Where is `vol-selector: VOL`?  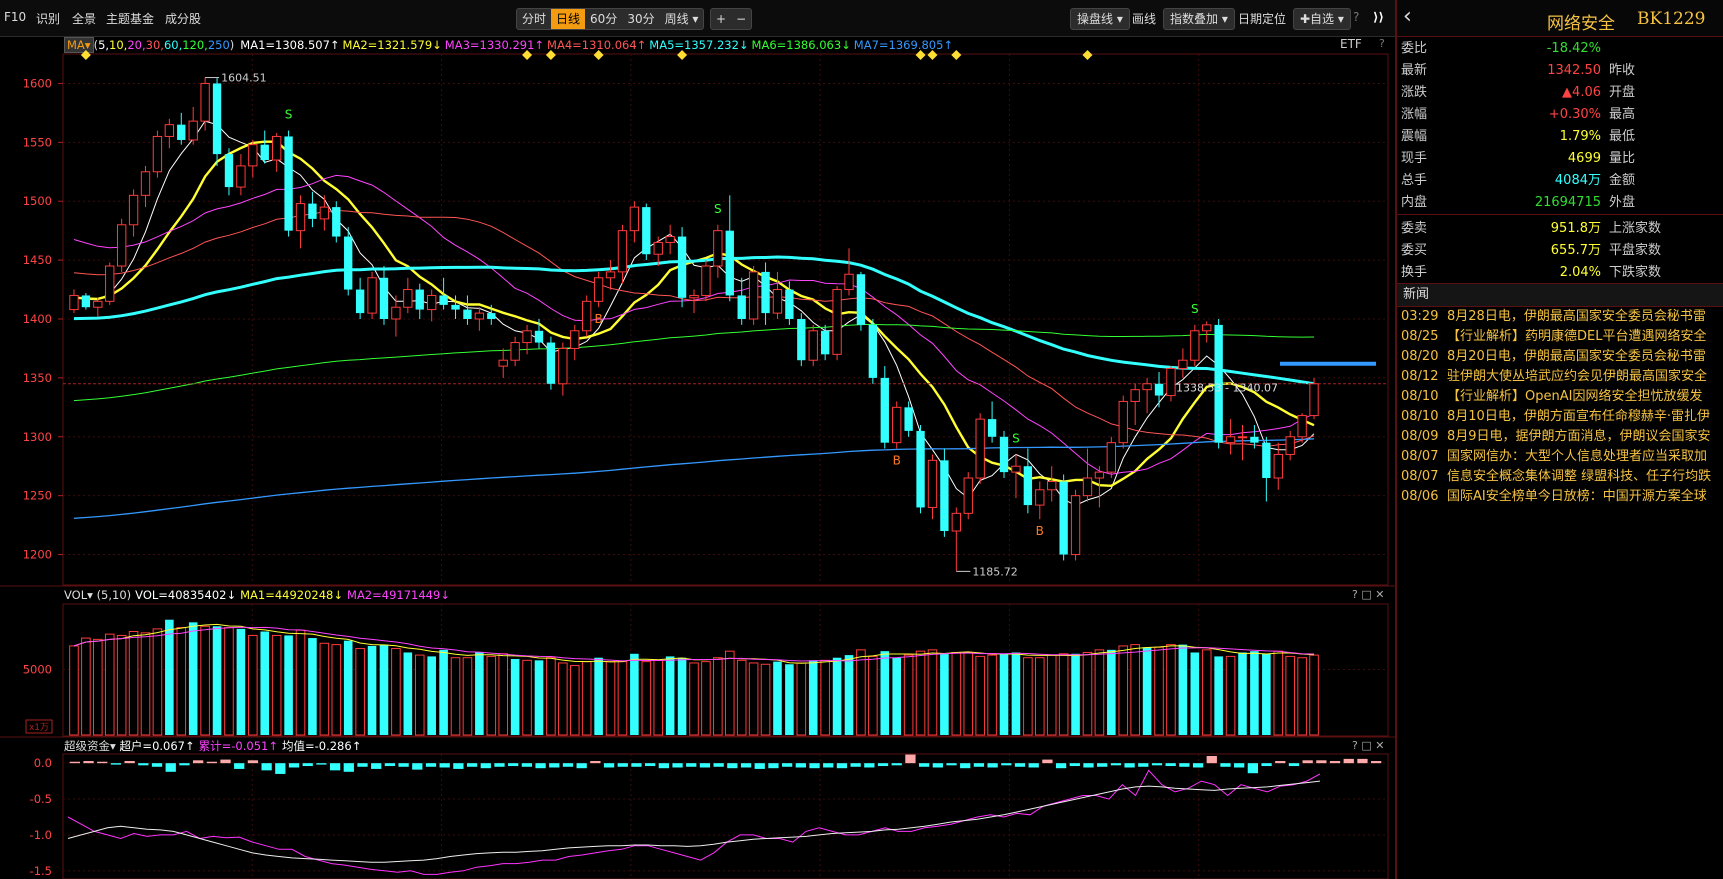 vol-selector: VOL is located at coordinates (75, 595).